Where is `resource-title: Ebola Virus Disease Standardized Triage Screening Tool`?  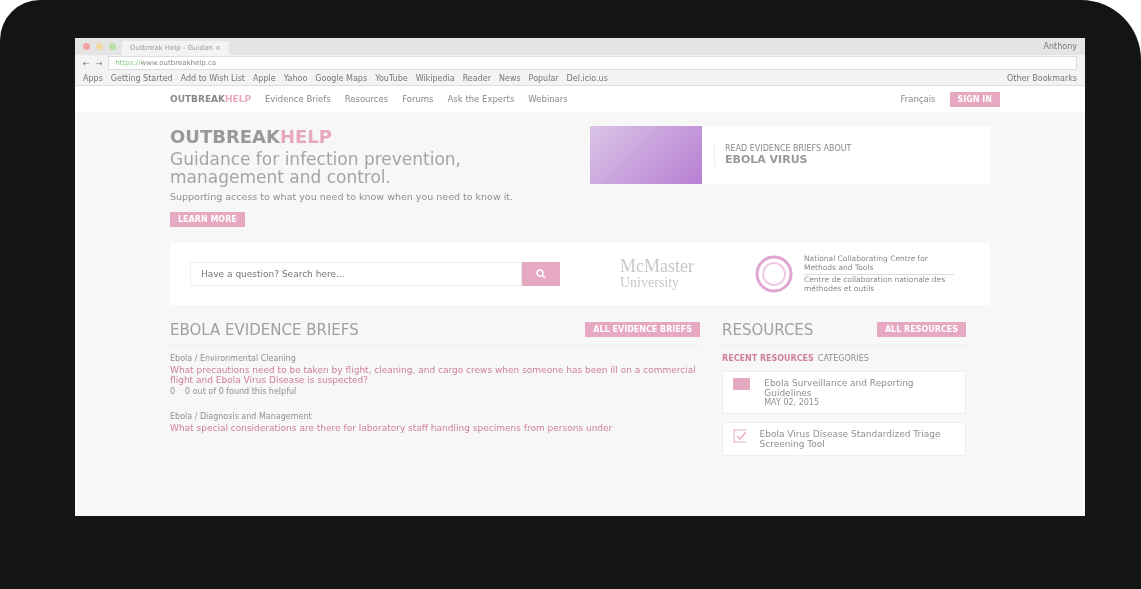
resource-title: Ebola Virus Disease Standardized Triage Screening Tool is located at coordinates (850, 438).